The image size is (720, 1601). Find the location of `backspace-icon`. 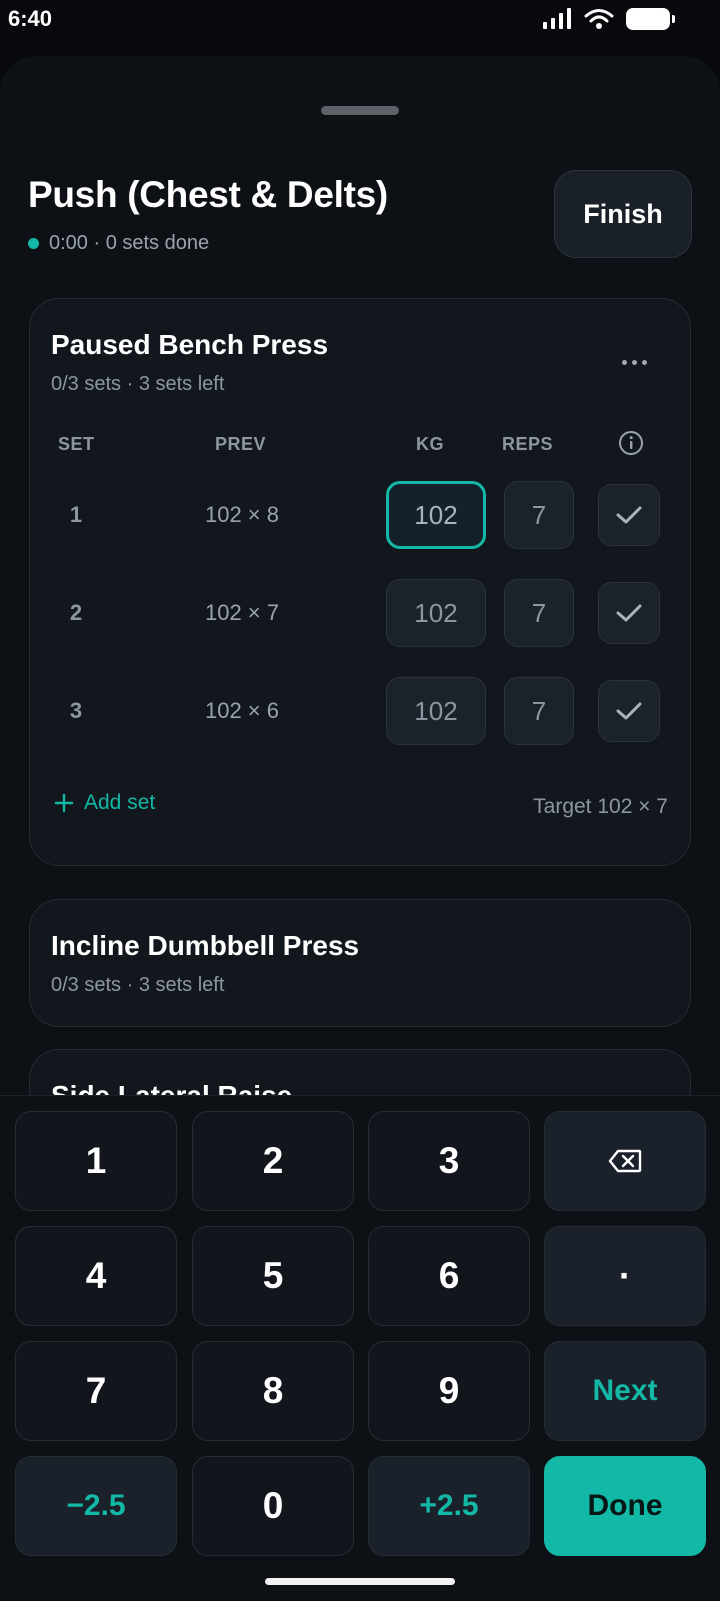

backspace-icon is located at coordinates (625, 1161).